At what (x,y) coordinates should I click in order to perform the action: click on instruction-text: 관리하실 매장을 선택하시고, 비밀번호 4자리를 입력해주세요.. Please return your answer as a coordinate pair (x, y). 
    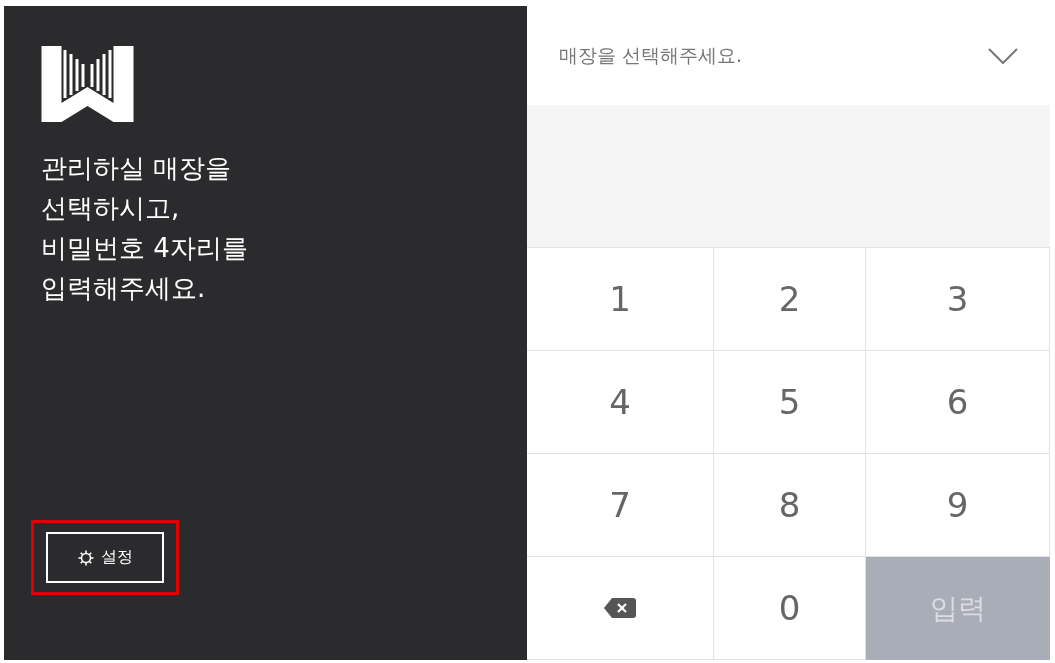
    Looking at the image, I should click on (145, 228).